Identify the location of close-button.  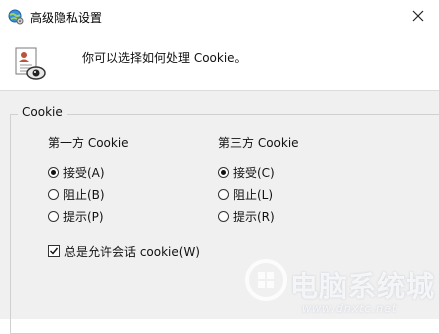
(418, 17).